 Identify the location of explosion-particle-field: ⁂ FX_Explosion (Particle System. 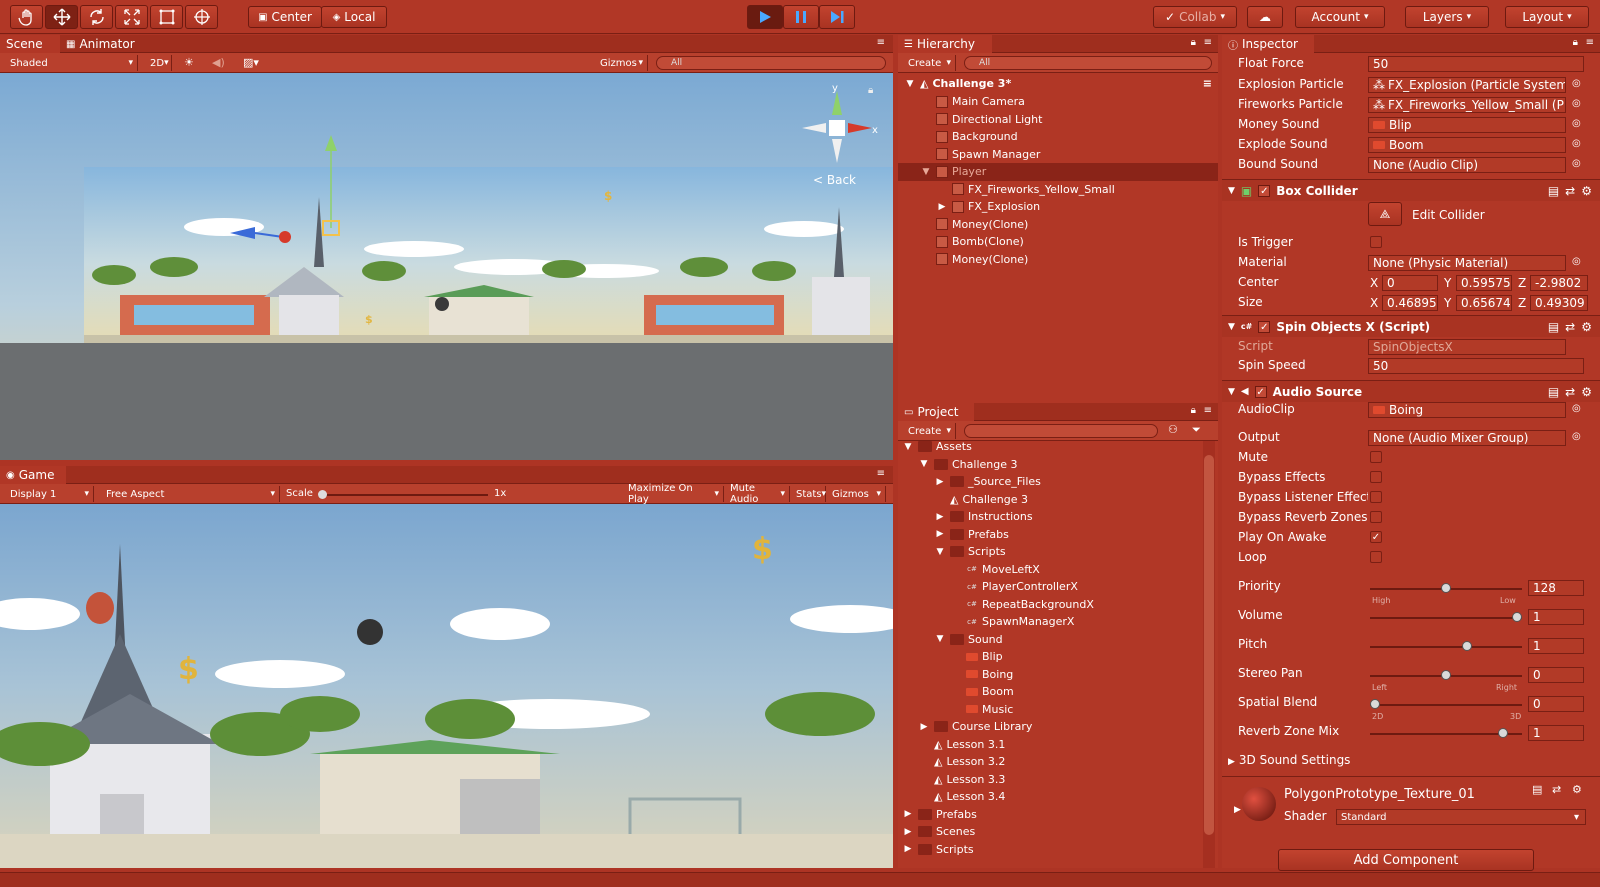
(1467, 85).